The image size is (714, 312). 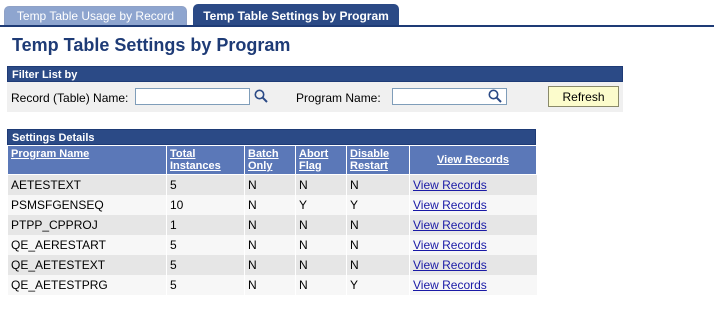 What do you see at coordinates (151, 45) in the screenshot?
I see `page-title: Temp Table Settings by Program` at bounding box center [151, 45].